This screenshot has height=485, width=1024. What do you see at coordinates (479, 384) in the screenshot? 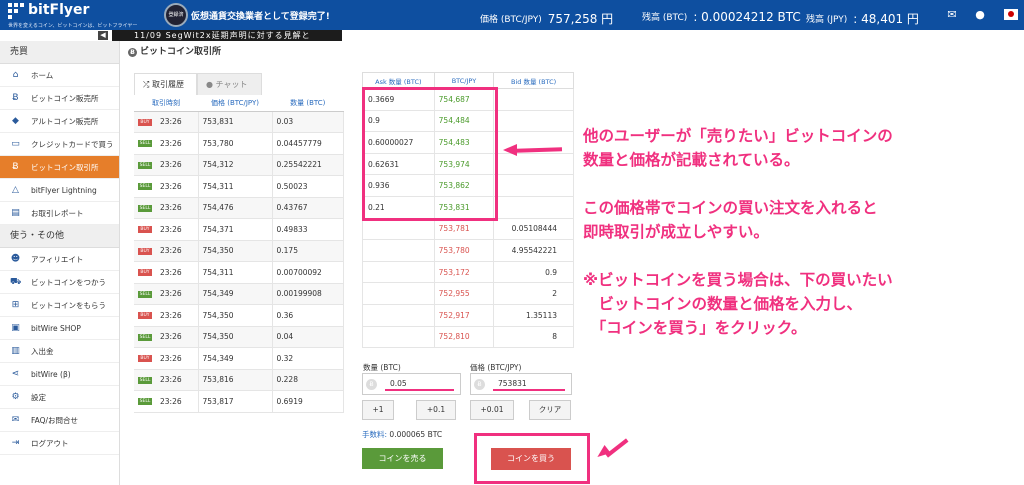
I see `bitcoin-icon: Ƀ` at bounding box center [479, 384].